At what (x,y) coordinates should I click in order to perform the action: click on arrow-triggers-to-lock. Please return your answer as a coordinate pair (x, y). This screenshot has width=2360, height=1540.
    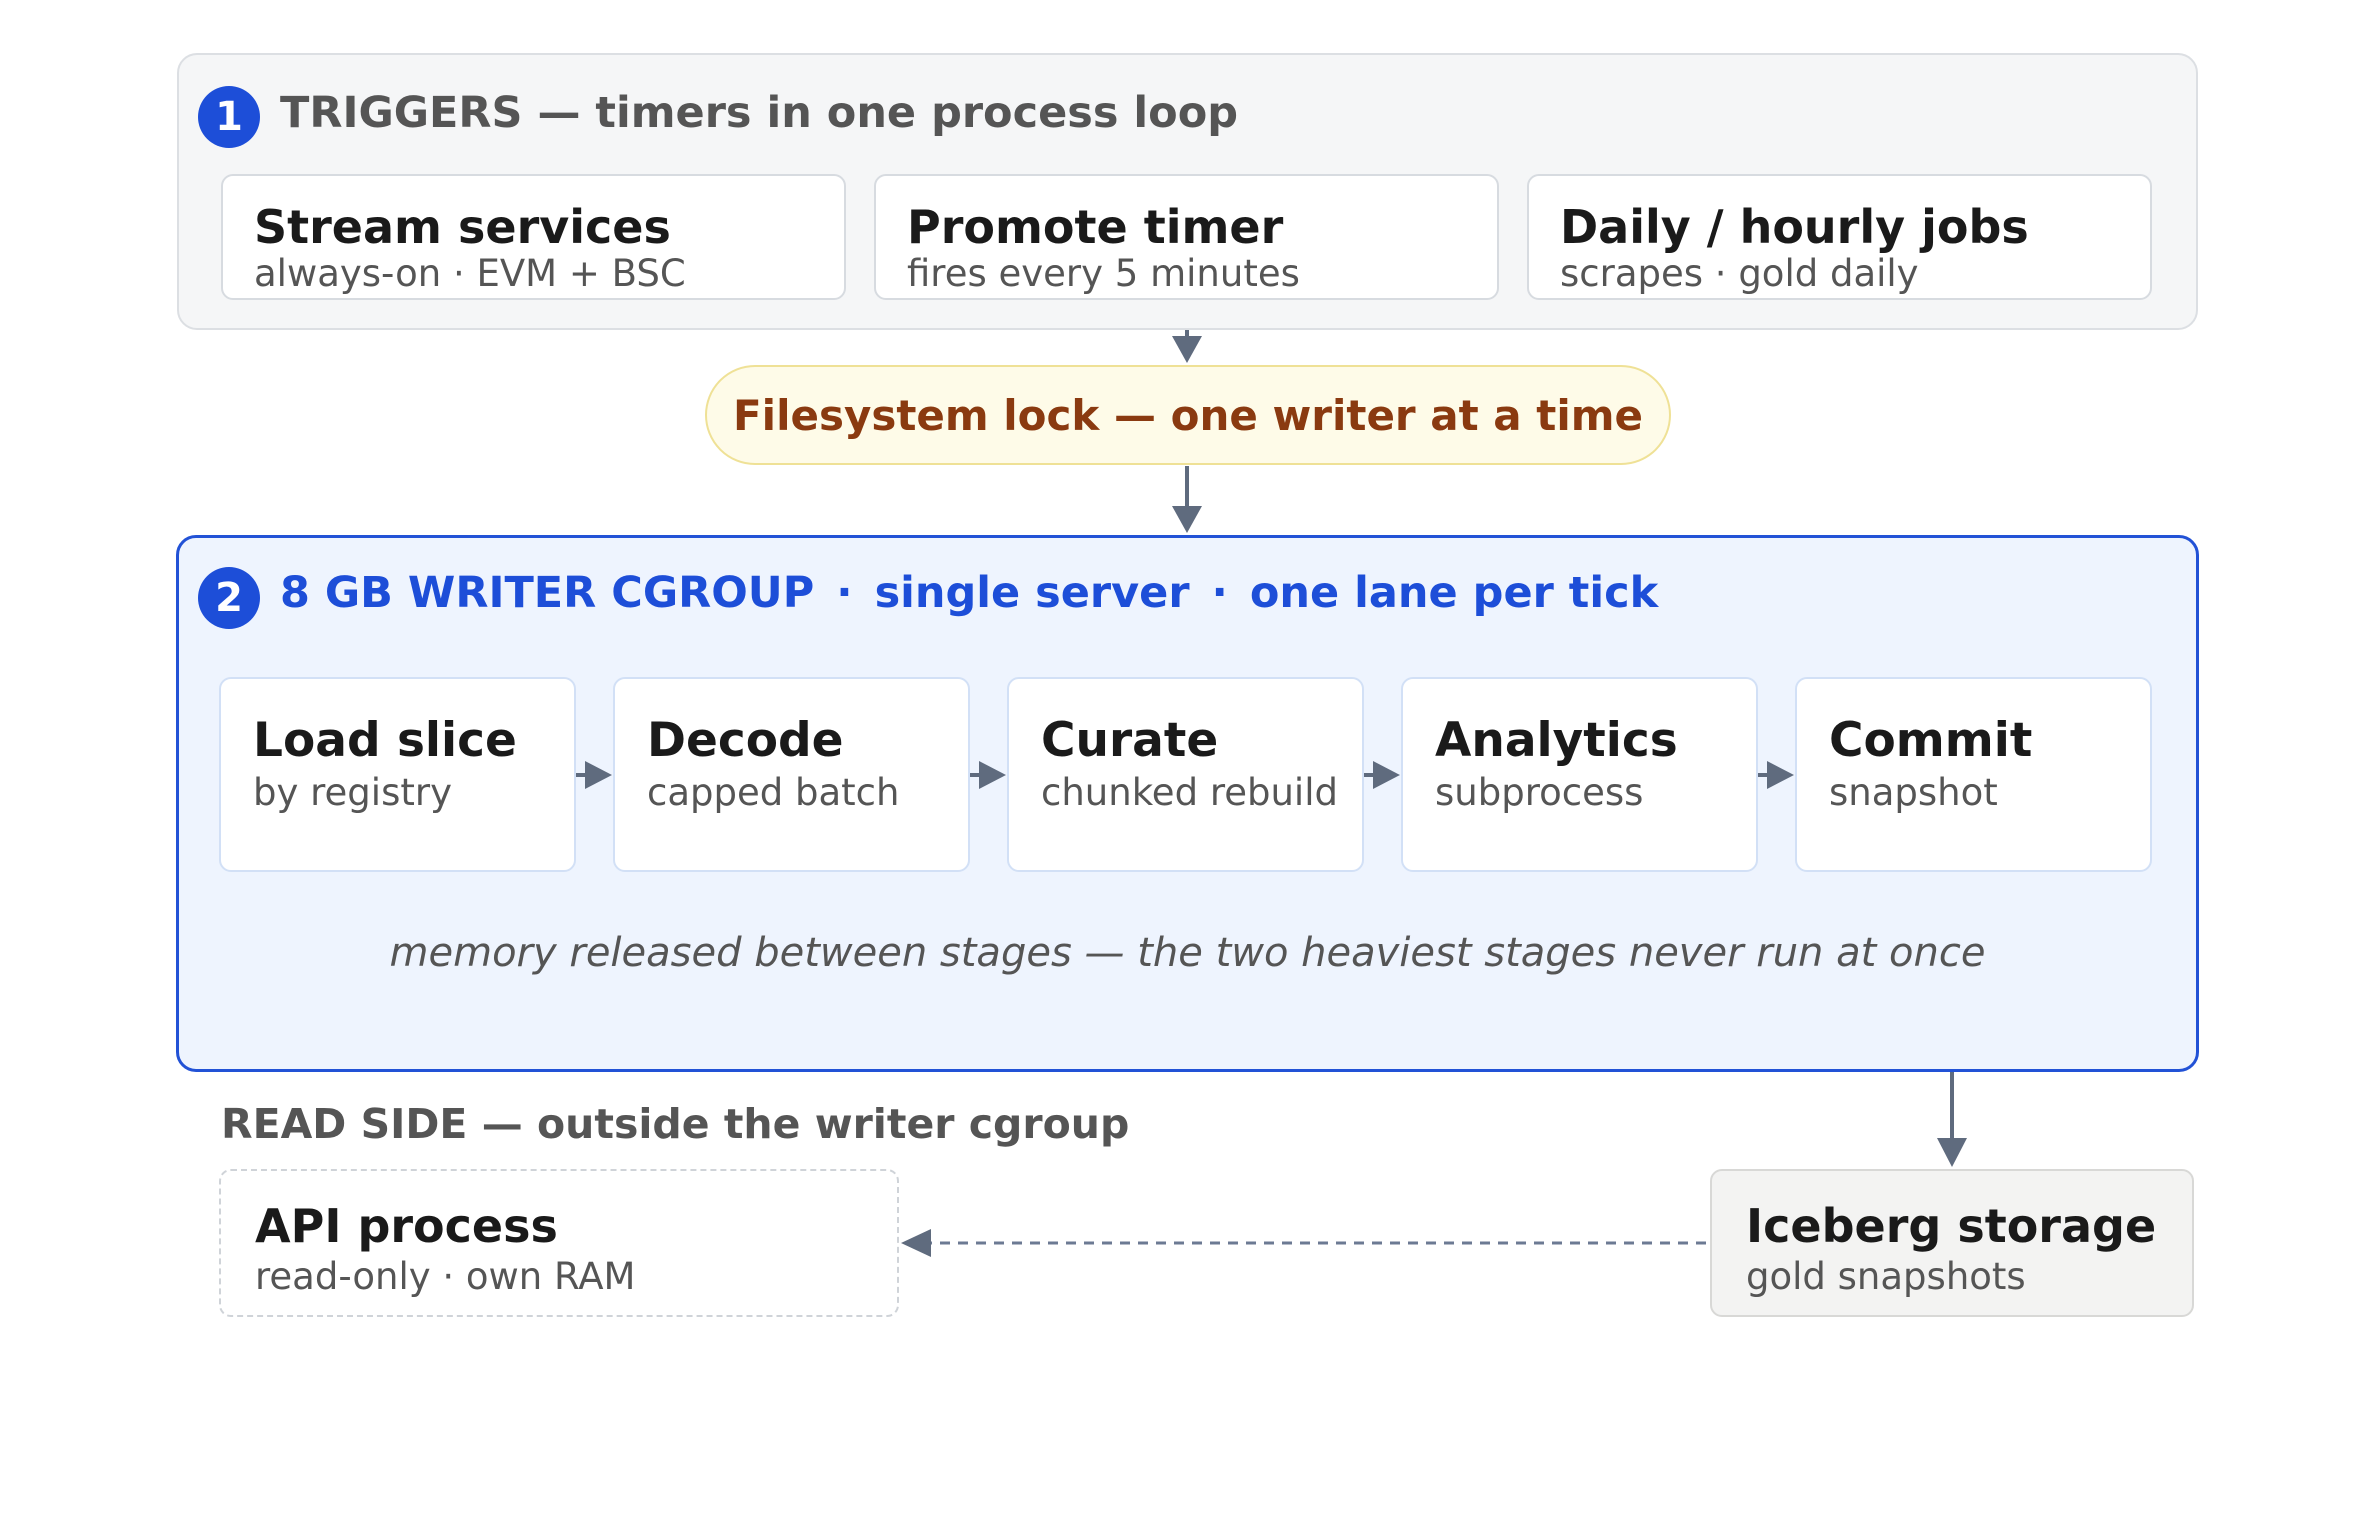
    Looking at the image, I should click on (1187, 346).